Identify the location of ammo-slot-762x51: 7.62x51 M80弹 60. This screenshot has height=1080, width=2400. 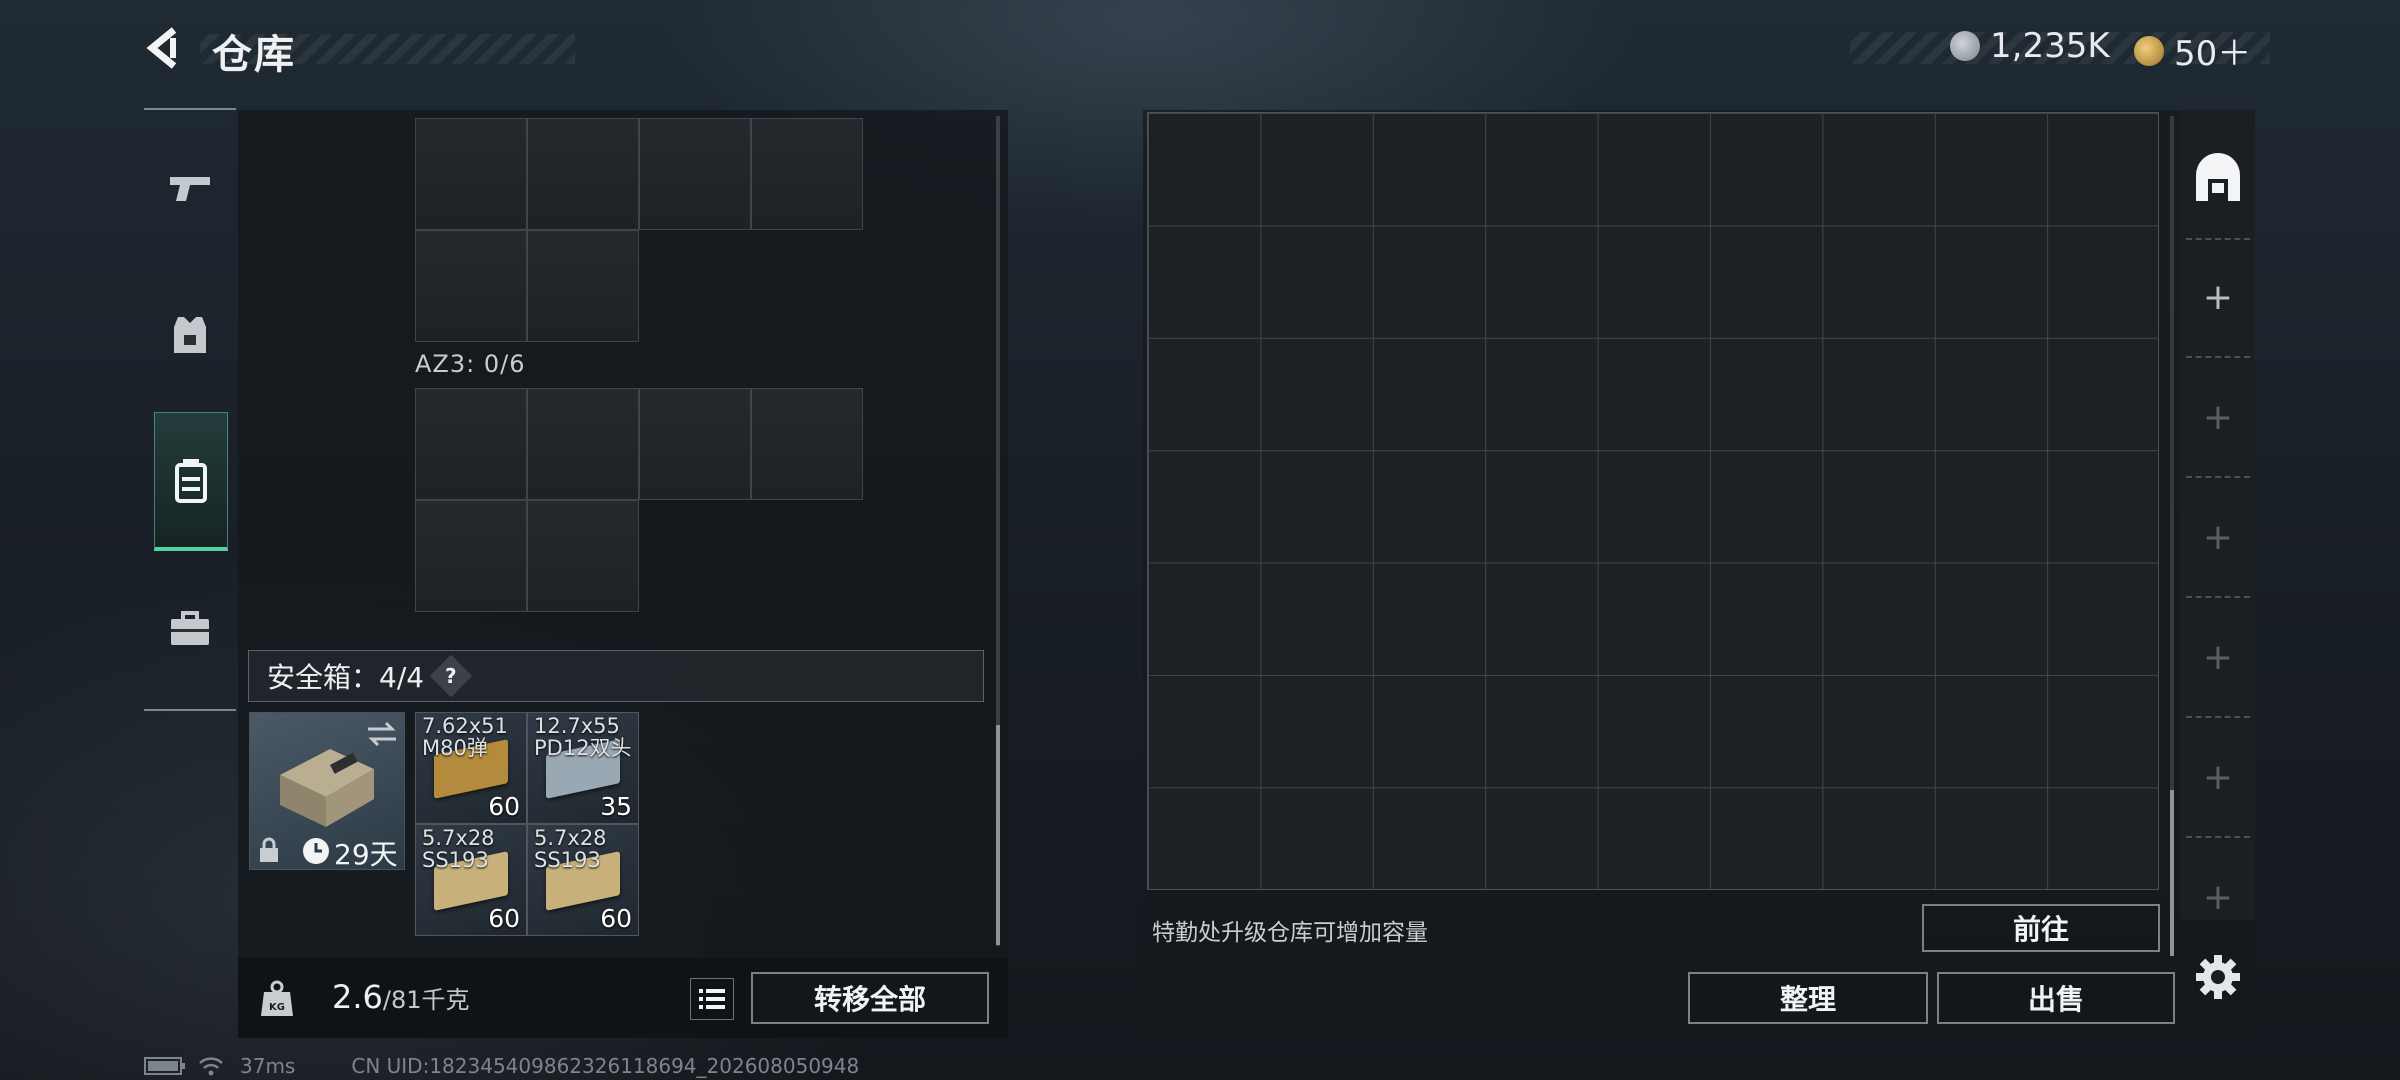
(471, 768).